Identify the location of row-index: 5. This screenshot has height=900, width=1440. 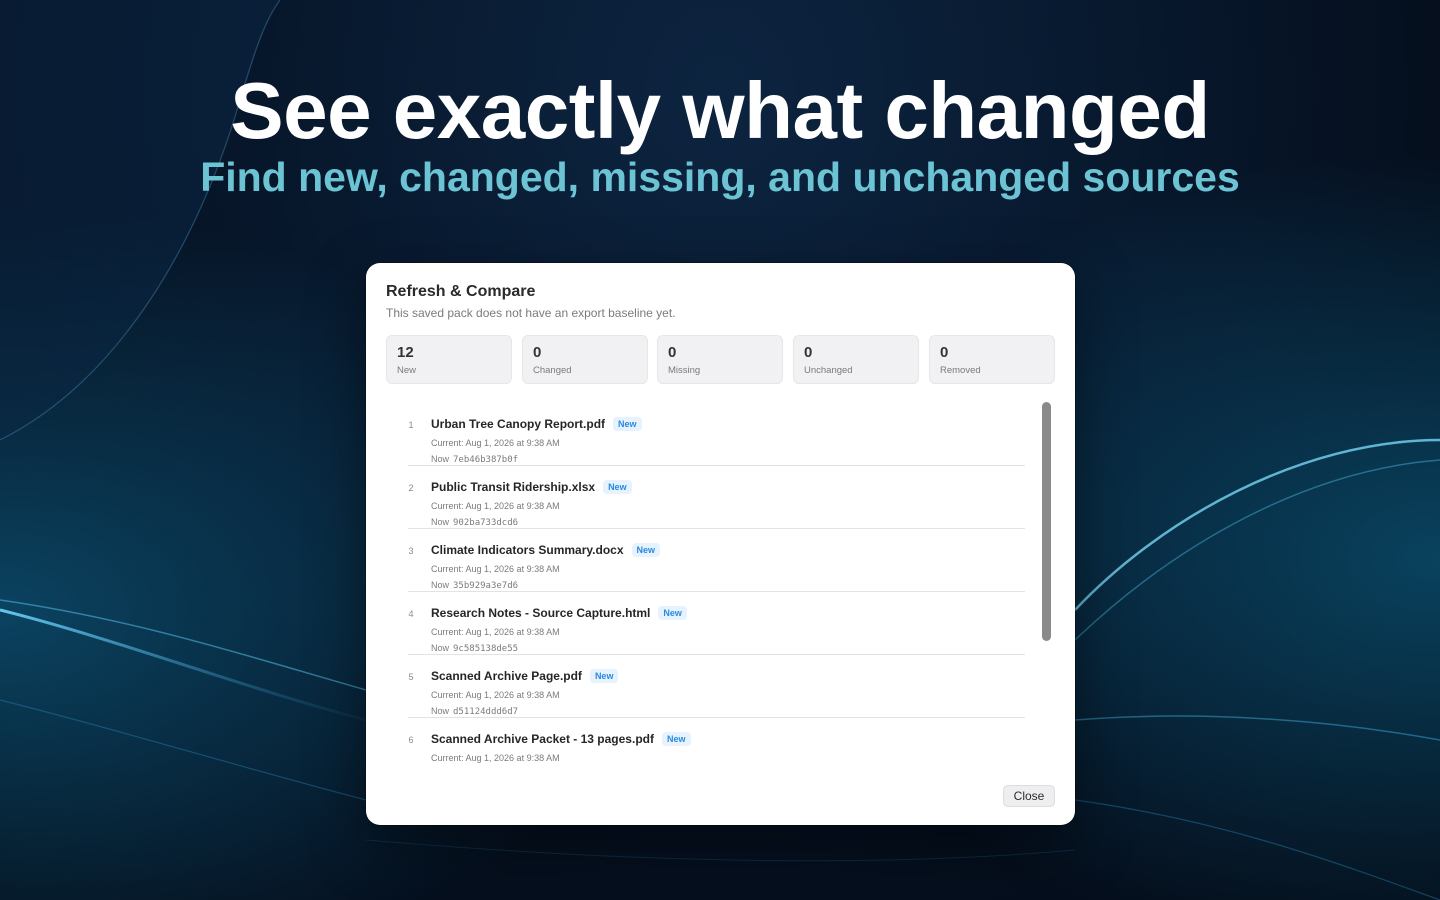
(411, 677).